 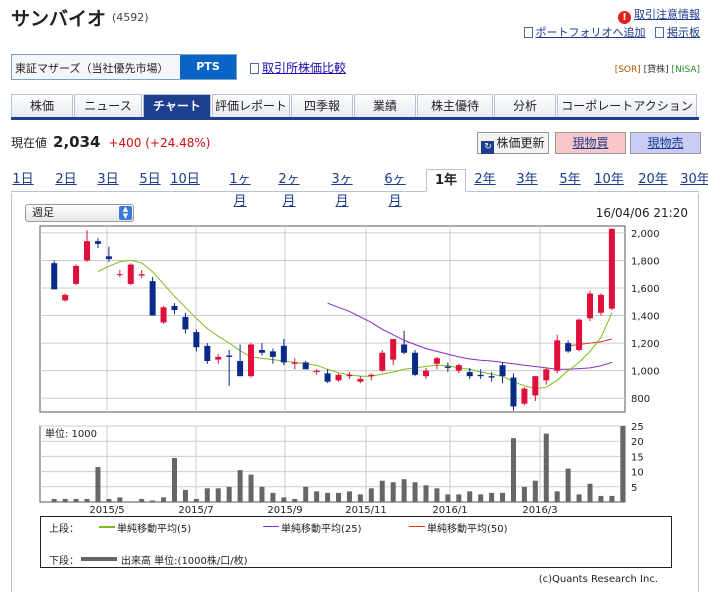 I want to click on legend-lower: 下段：, so click(x=64, y=561).